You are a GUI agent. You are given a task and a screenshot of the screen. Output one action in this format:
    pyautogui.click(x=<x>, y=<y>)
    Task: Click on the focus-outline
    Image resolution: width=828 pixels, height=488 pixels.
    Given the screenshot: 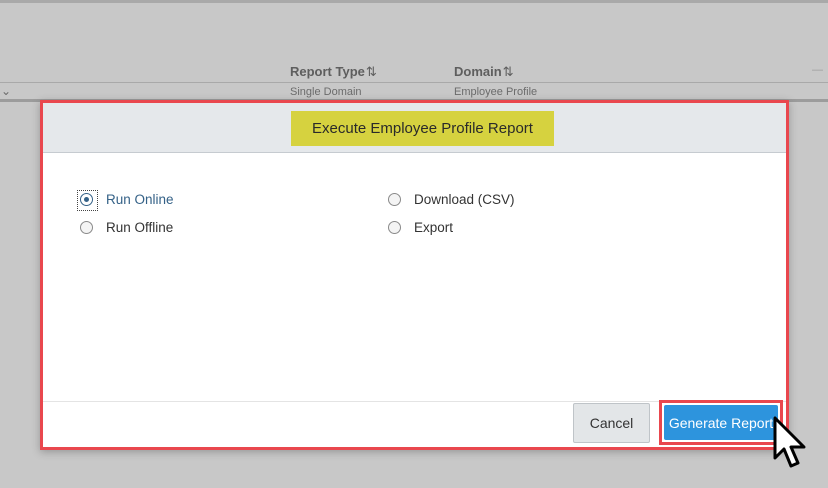 What is the action you would take?
    pyautogui.click(x=87, y=200)
    